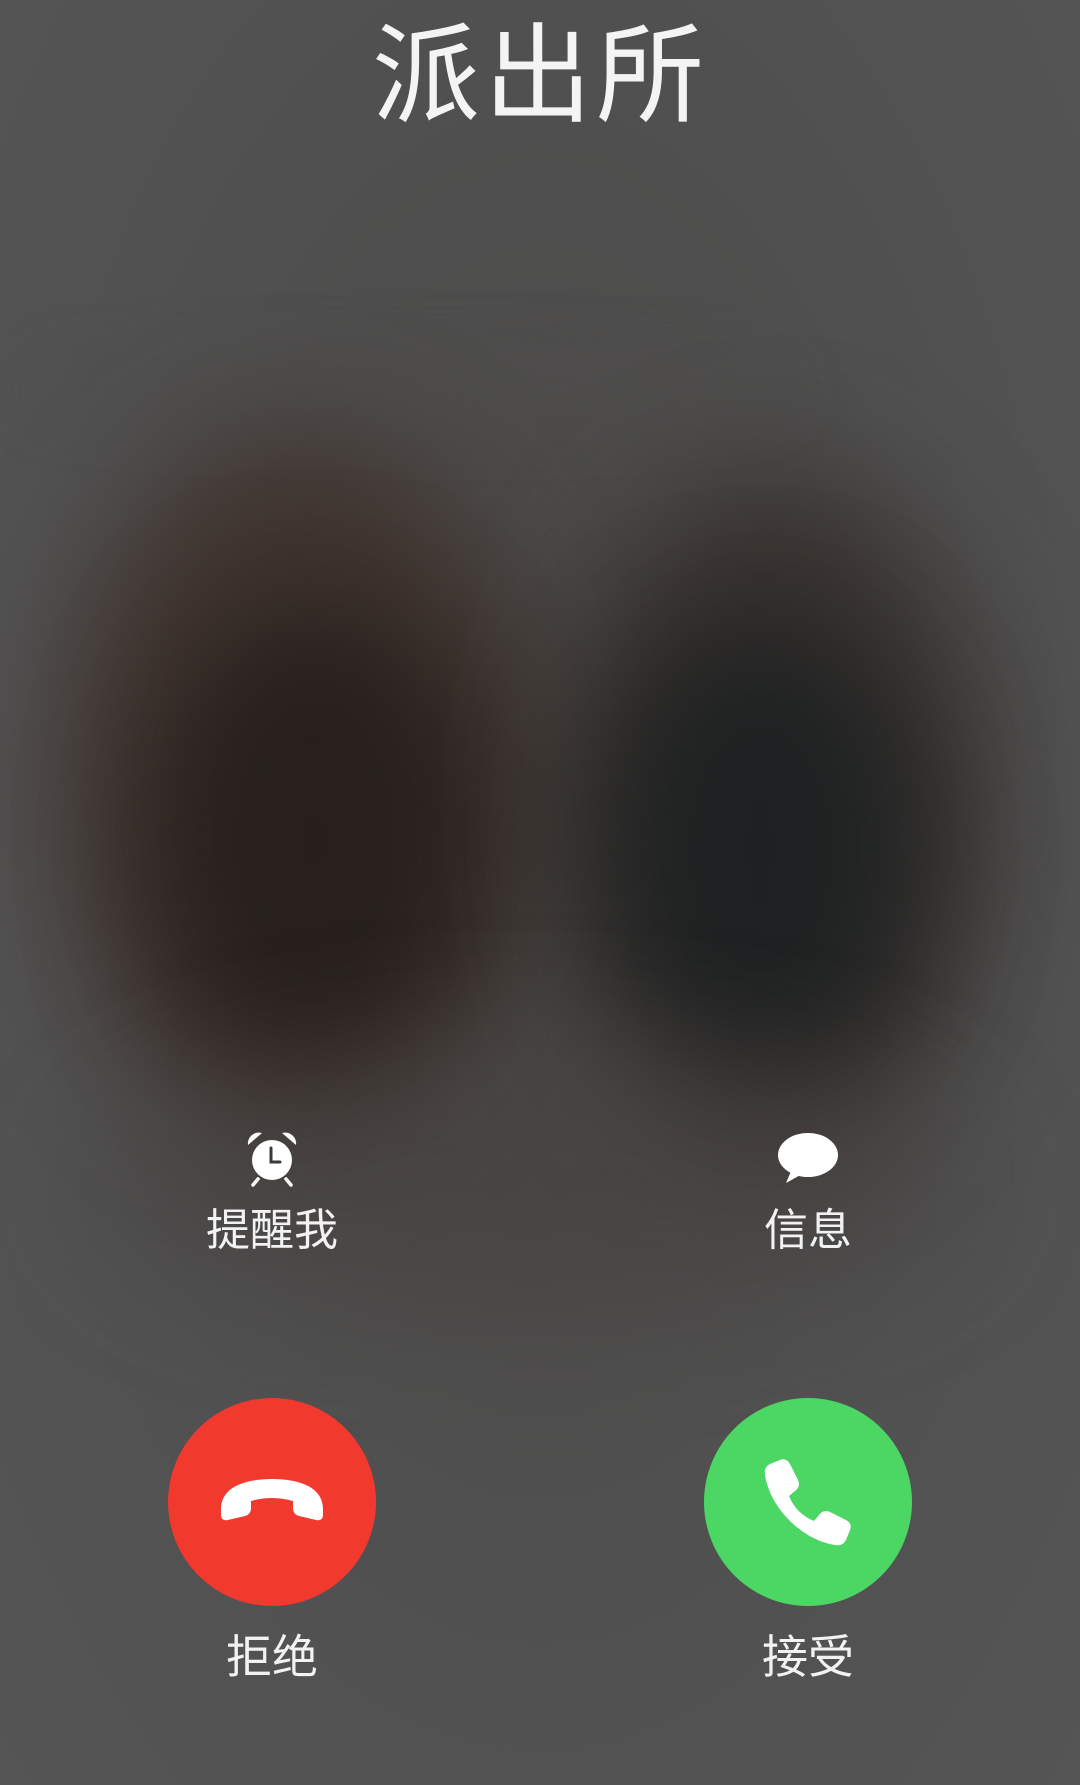  Describe the element at coordinates (539, 76) in the screenshot. I see `caller-name: 派出所` at that location.